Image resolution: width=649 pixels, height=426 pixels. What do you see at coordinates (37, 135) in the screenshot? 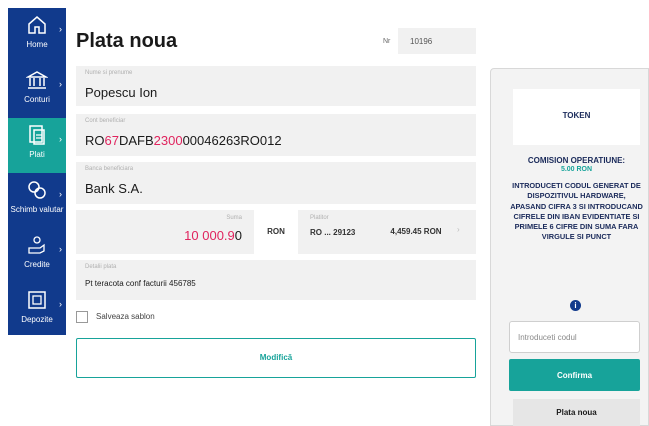
I see `payments-icon` at bounding box center [37, 135].